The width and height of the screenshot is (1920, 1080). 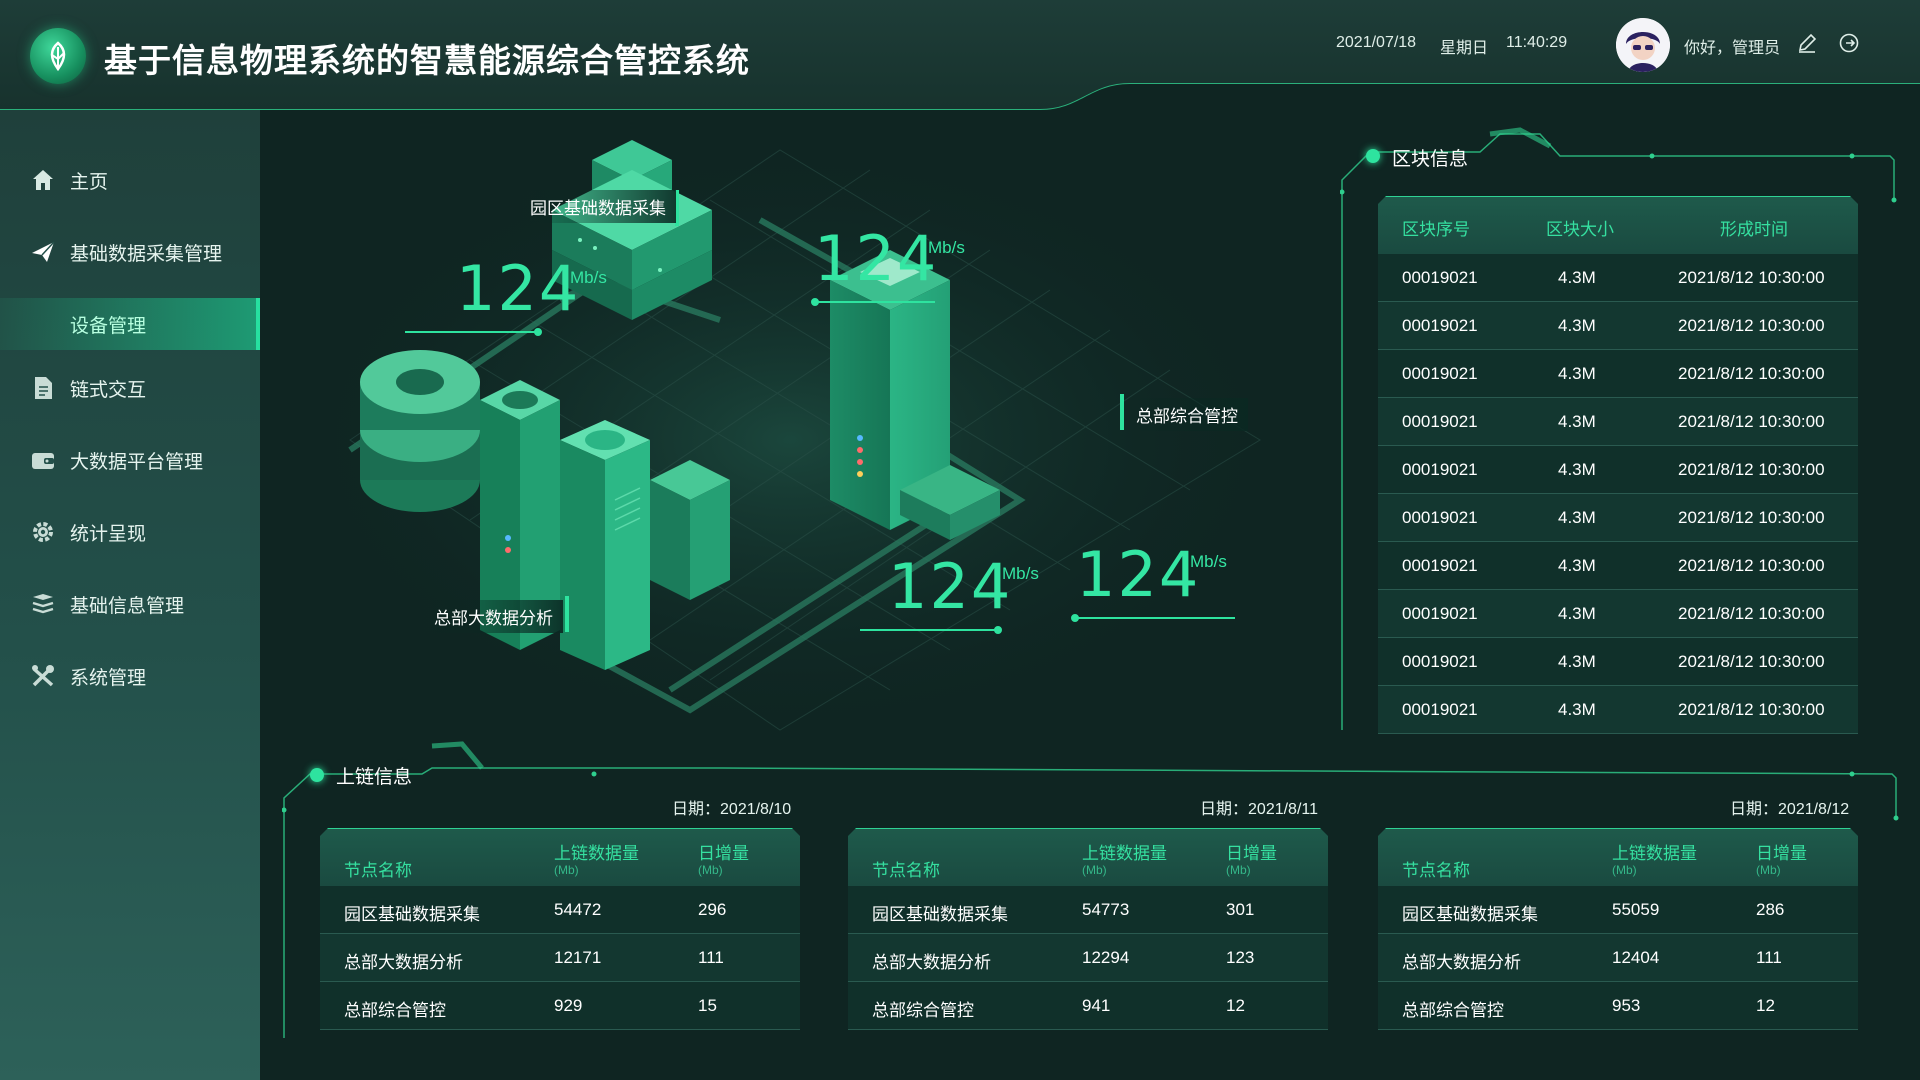 I want to click on sidebar-item-device-management: 设备管理, so click(x=130, y=324).